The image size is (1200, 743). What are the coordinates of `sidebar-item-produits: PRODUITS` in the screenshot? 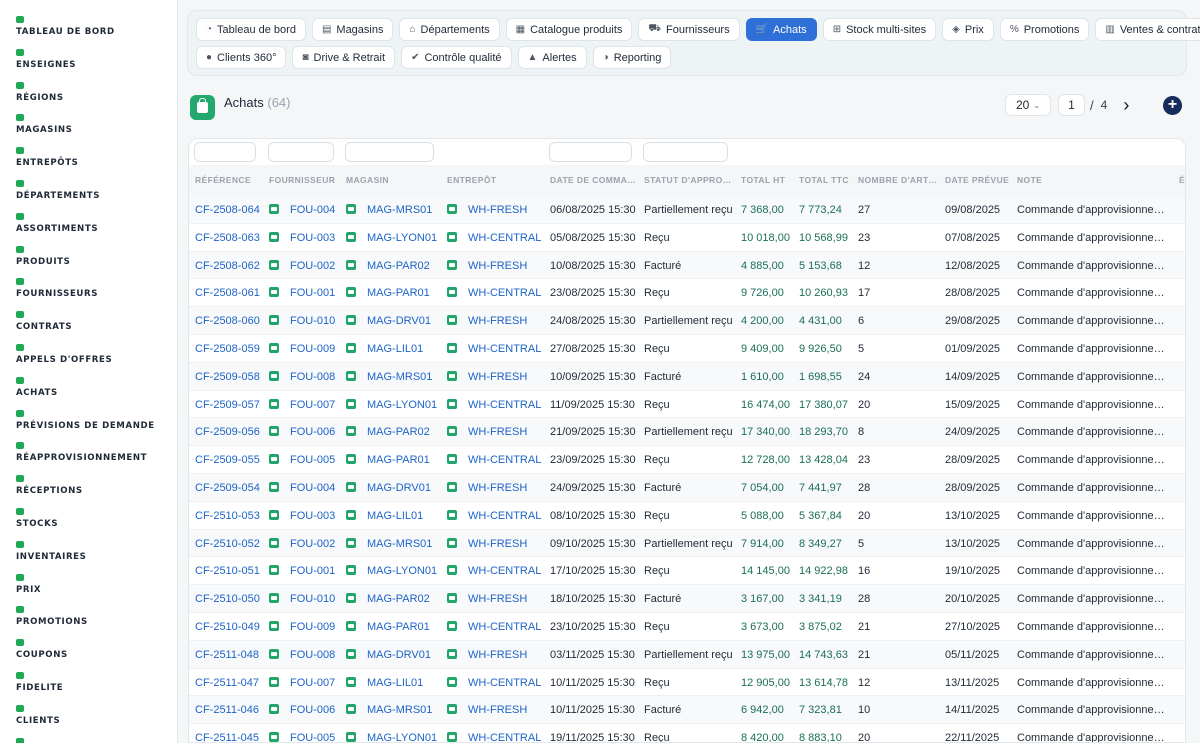 It's located at (88, 261).